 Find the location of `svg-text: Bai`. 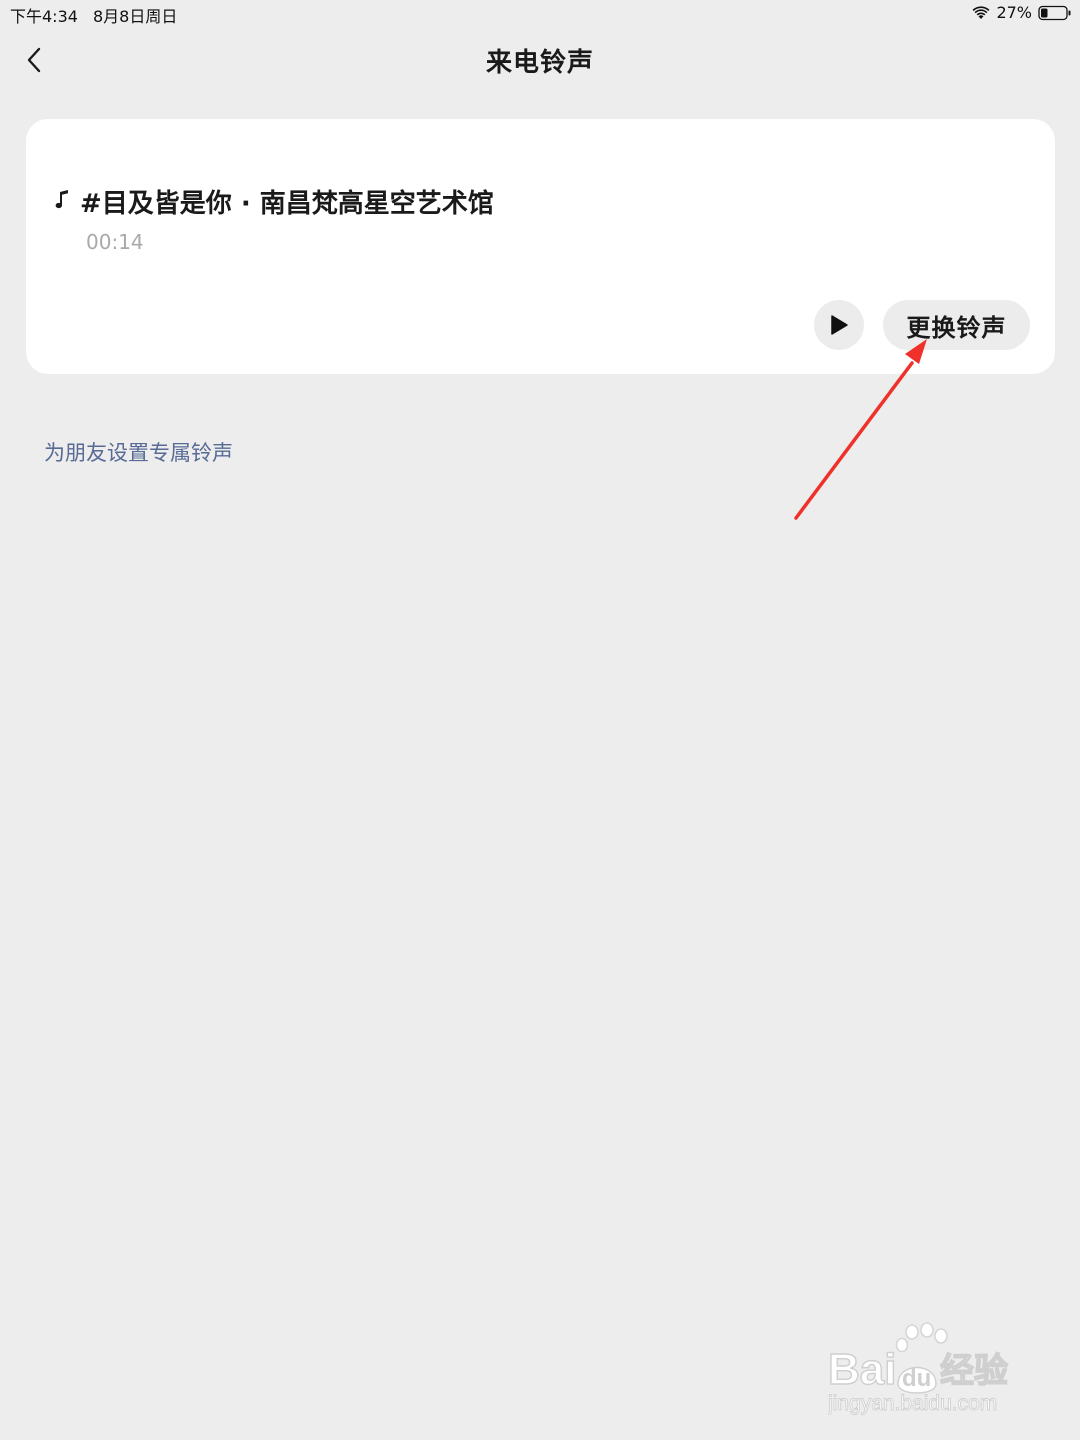

svg-text: Bai is located at coordinates (862, 1369).